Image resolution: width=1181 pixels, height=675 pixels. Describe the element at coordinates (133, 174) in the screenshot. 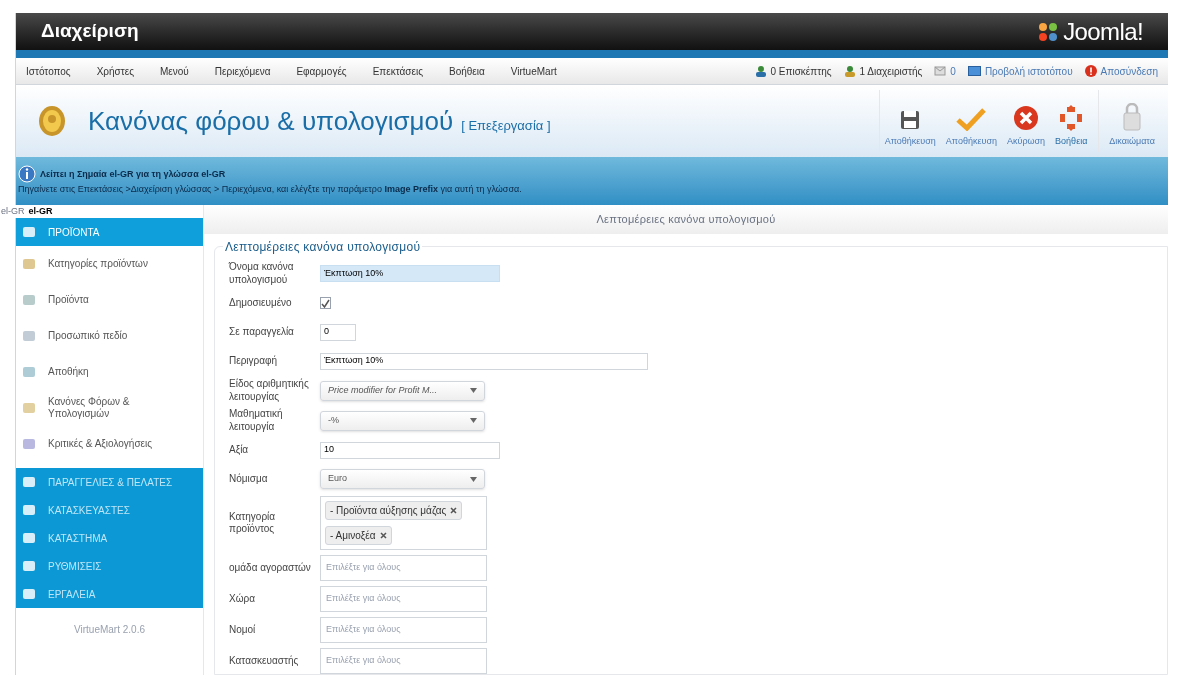

I see `notice-heading: Λείπει η Σημαία el-GR για τη γλώσσα el-GR` at that location.